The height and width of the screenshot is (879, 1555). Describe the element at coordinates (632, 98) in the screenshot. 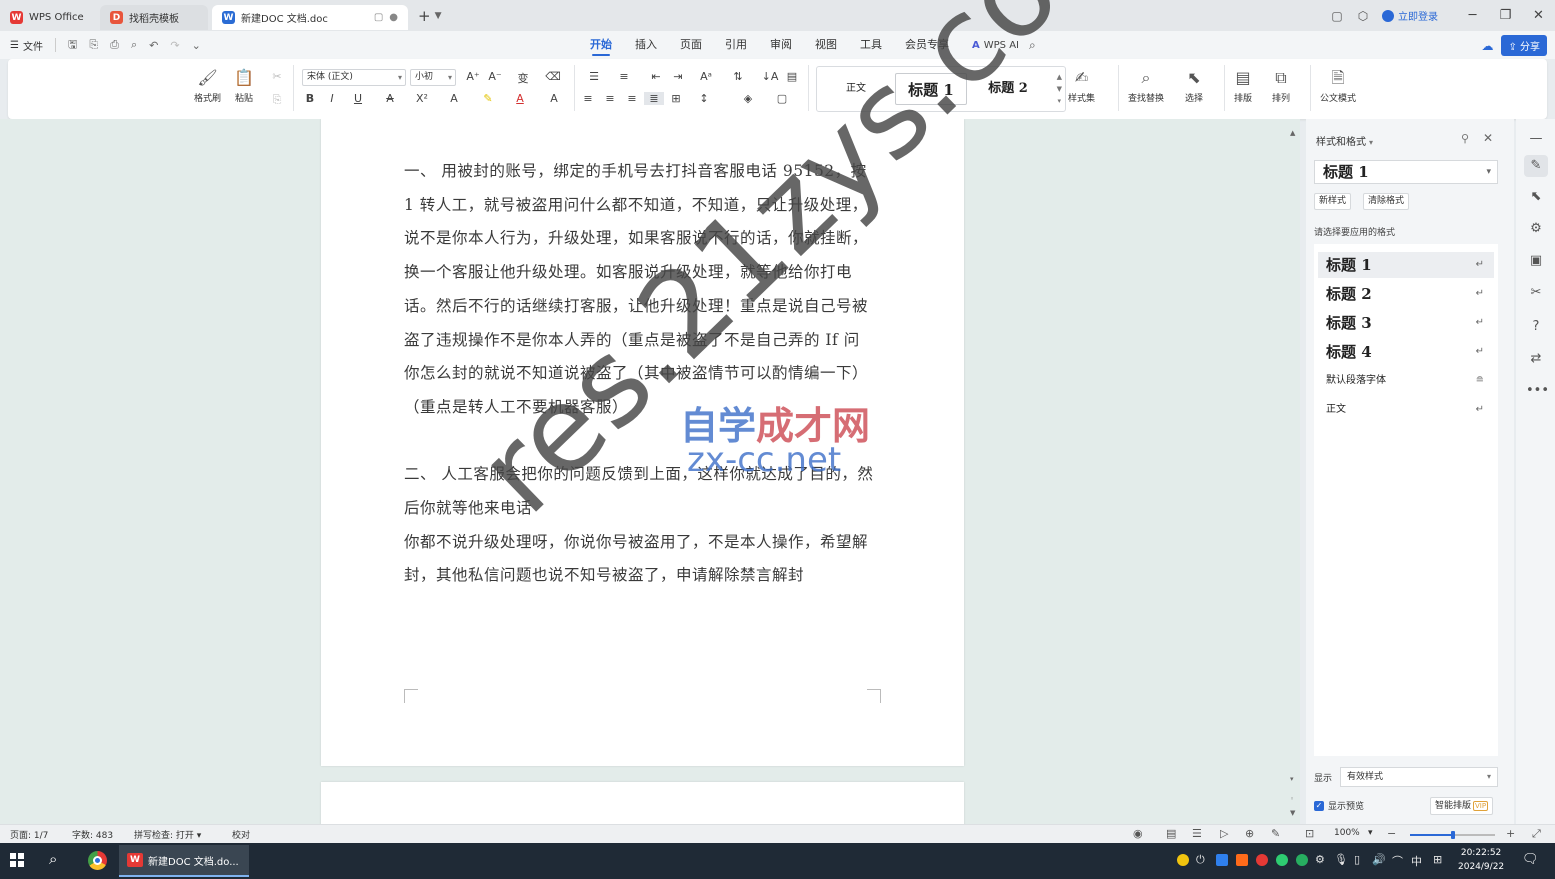

I see `align-right-icon: ≡` at that location.